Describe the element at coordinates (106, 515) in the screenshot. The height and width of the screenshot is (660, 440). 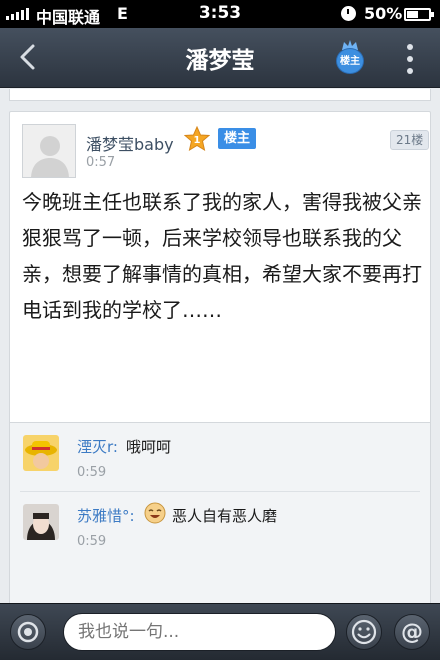
I see `reply-author-name: 苏雅惜°:` at that location.